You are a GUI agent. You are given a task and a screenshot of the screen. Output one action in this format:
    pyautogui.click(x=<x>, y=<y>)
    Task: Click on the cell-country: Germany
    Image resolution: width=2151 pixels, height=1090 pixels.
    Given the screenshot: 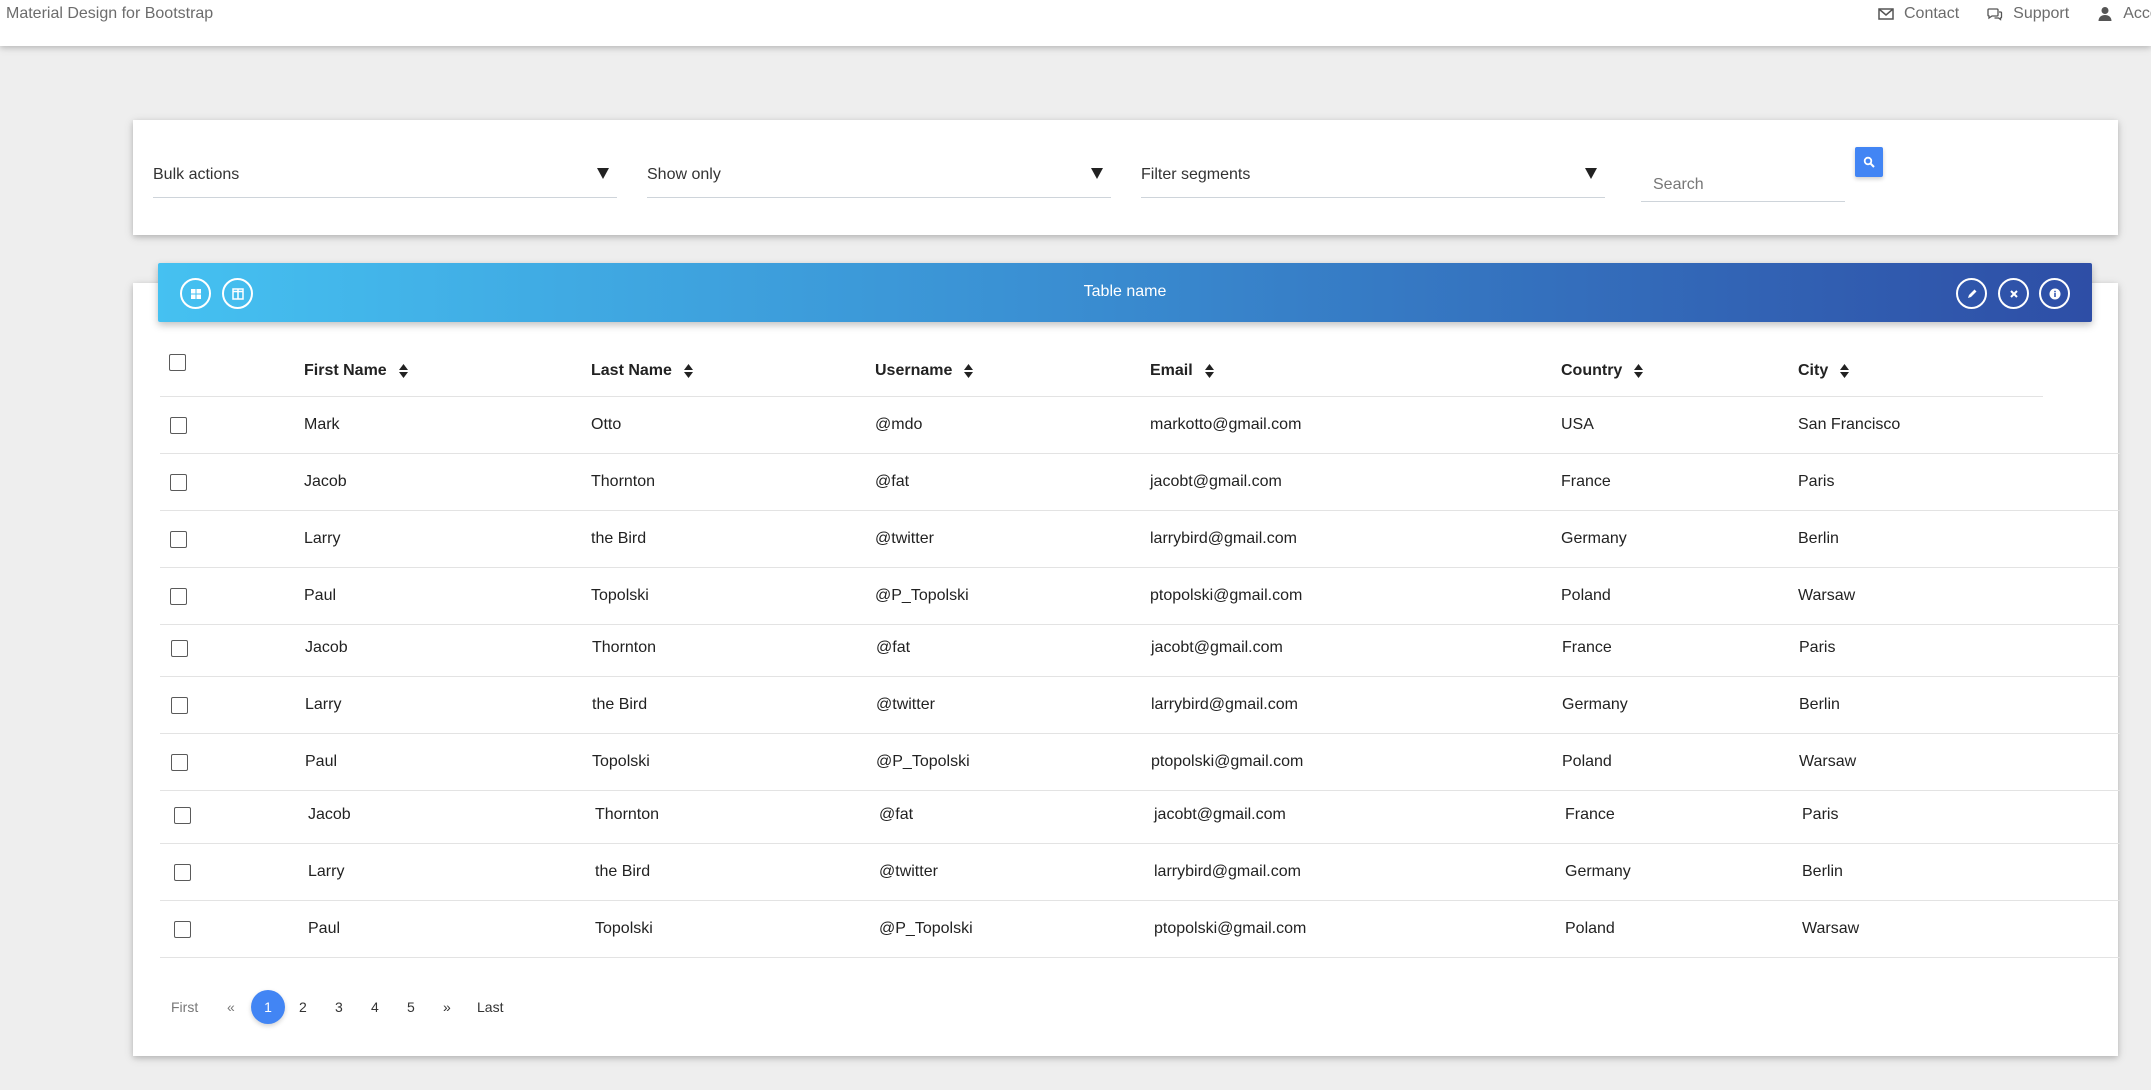 What is the action you would take?
    pyautogui.click(x=1595, y=704)
    